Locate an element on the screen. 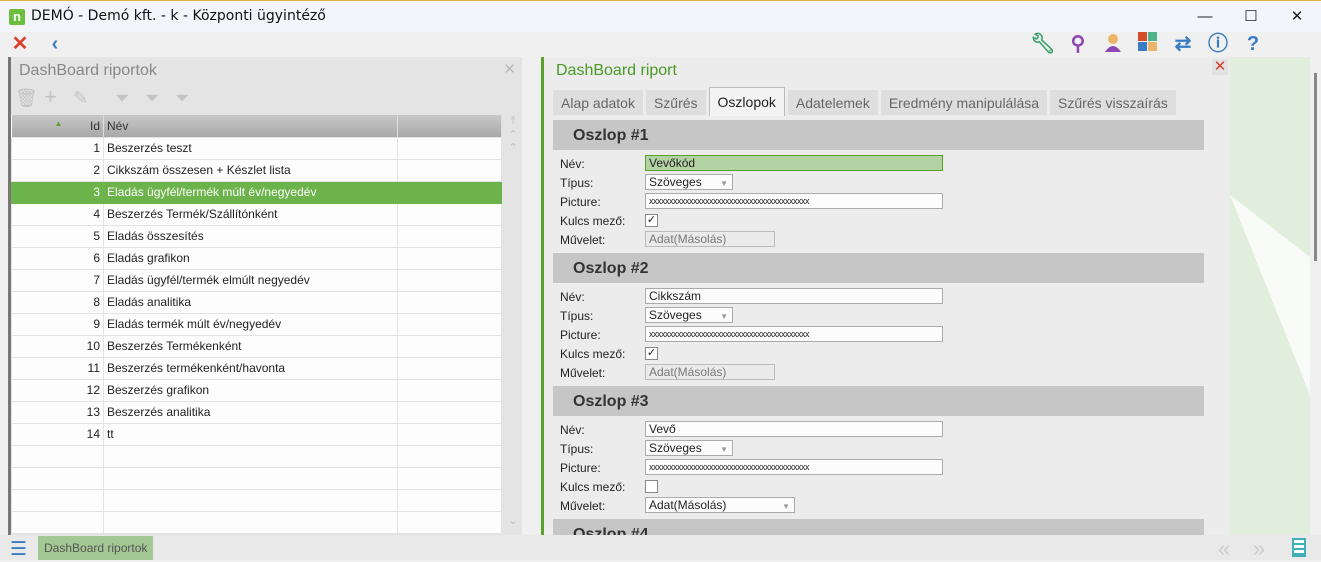 This screenshot has height=562, width=1321. tiles-icon is located at coordinates (1148, 44).